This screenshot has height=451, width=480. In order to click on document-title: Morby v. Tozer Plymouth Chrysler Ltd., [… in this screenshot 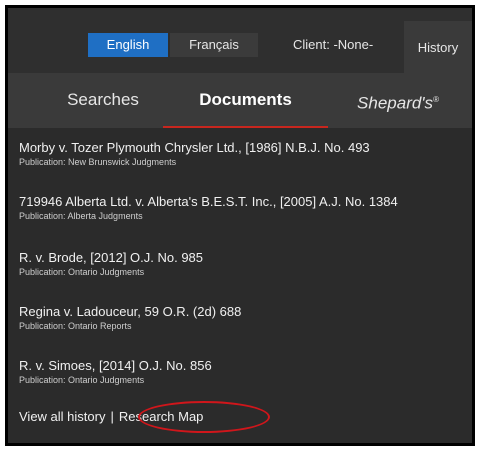, I will do `click(241, 147)`.